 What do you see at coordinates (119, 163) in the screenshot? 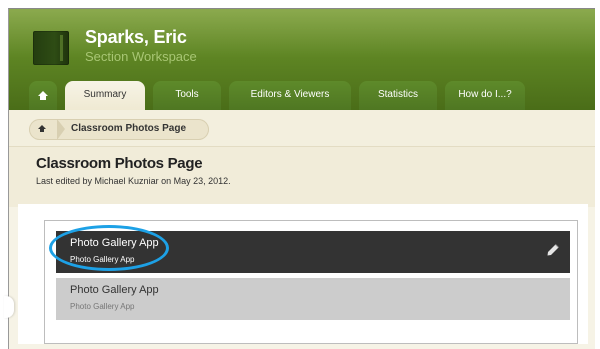
I see `page-title: Classroom Photos Page` at bounding box center [119, 163].